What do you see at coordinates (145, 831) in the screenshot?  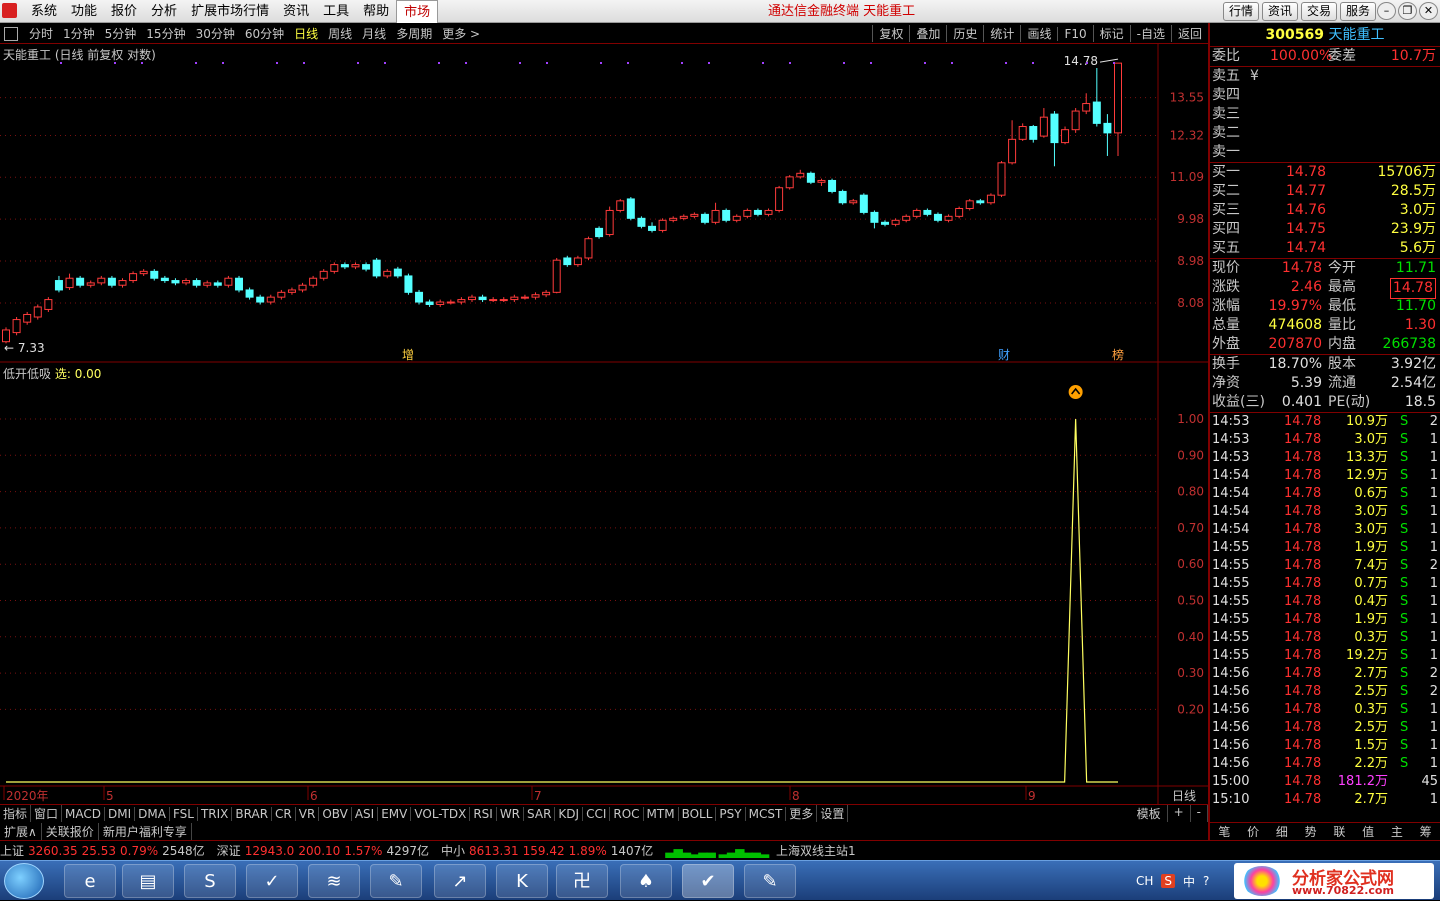 I see `ext-new-user: 新用户福利专享` at bounding box center [145, 831].